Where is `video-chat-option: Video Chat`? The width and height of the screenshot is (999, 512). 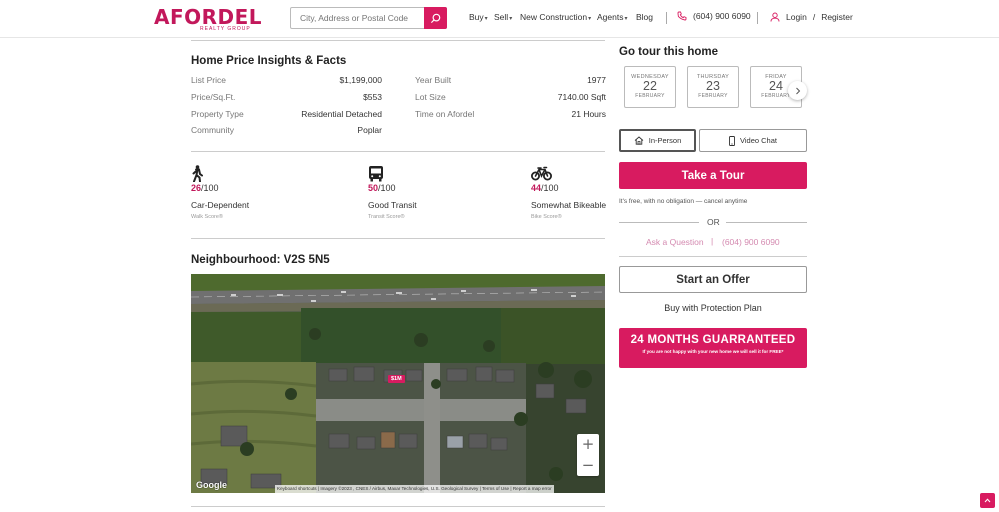
video-chat-option: Video Chat is located at coordinates (753, 140).